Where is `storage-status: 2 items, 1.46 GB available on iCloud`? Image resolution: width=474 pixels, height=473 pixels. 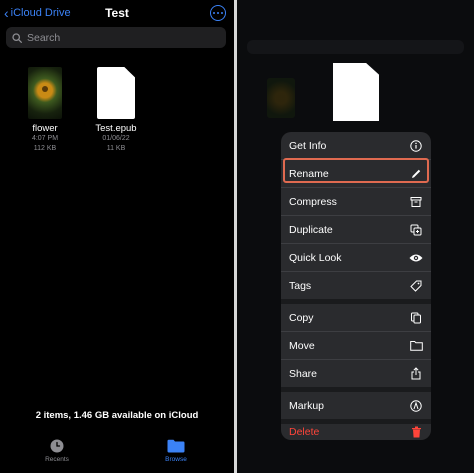
storage-status: 2 items, 1.46 GB available on iCloud is located at coordinates (117, 415).